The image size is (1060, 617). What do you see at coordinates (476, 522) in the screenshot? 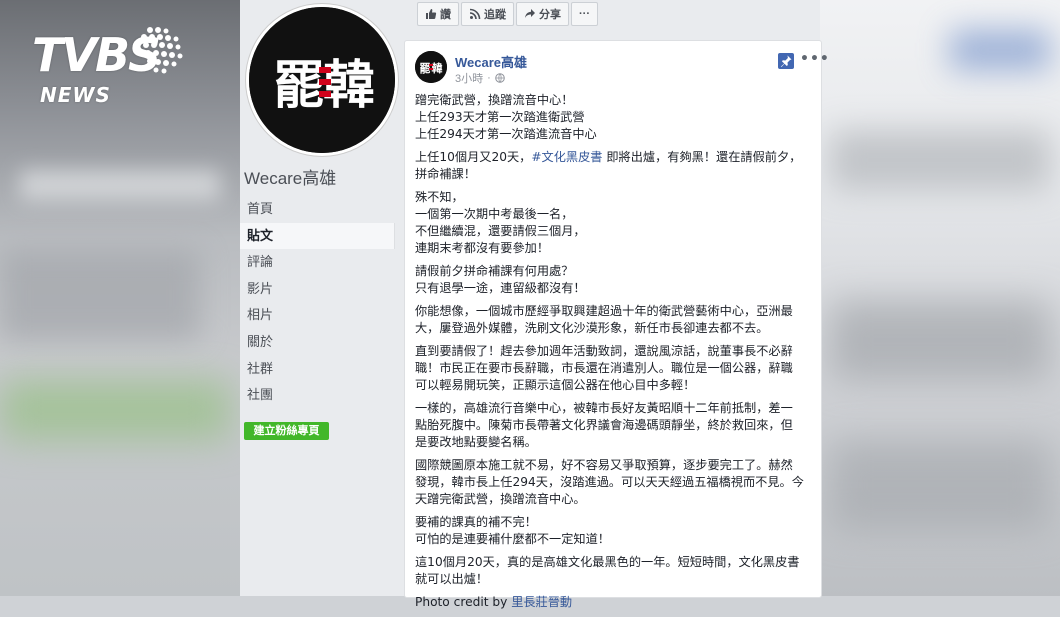
I see `post-line: 要補的課真的補不完！` at bounding box center [476, 522].